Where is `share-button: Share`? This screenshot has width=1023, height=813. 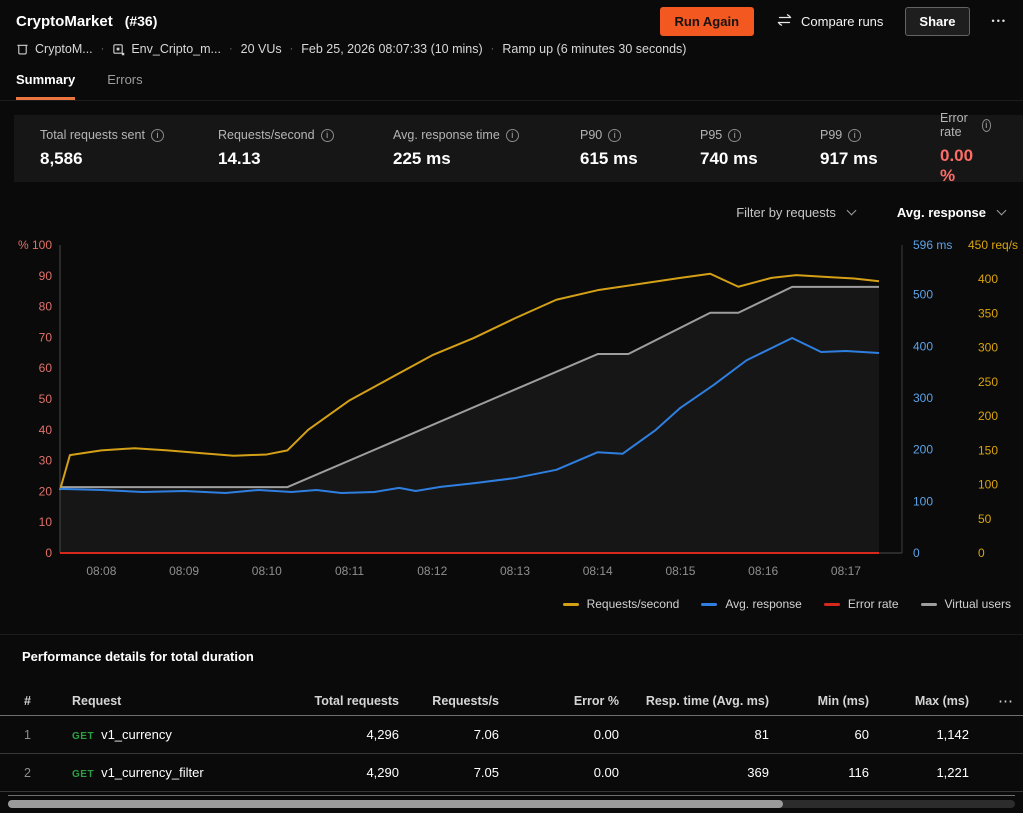
share-button: Share is located at coordinates (937, 21).